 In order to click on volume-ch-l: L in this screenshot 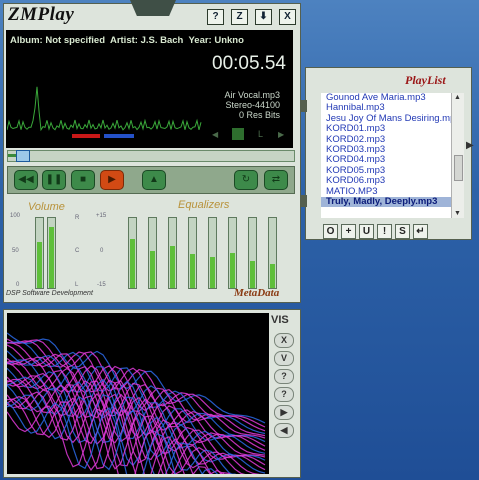, I will do `click(76, 285)`.